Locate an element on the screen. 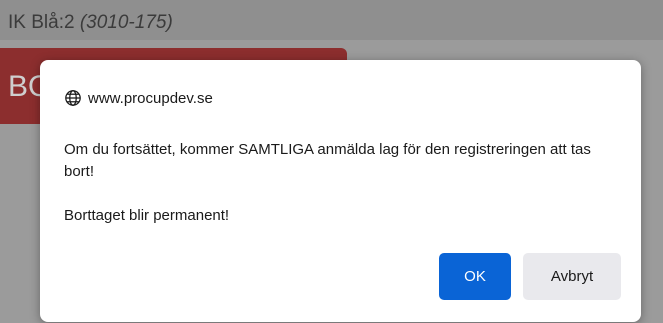 The image size is (663, 323). page-header: IK Blå:2 (3010-175) is located at coordinates (331, 20).